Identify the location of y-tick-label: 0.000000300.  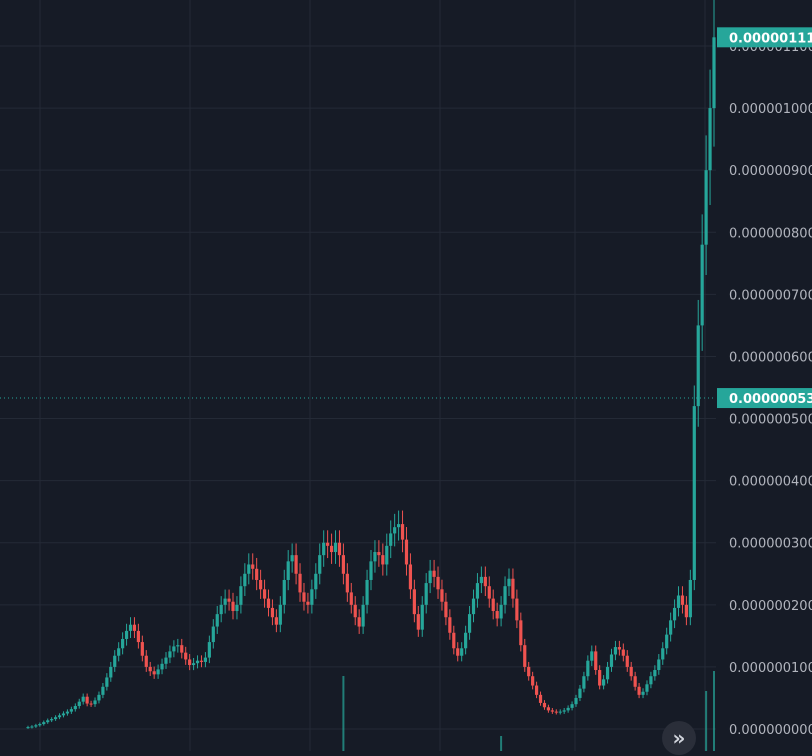
(770, 544).